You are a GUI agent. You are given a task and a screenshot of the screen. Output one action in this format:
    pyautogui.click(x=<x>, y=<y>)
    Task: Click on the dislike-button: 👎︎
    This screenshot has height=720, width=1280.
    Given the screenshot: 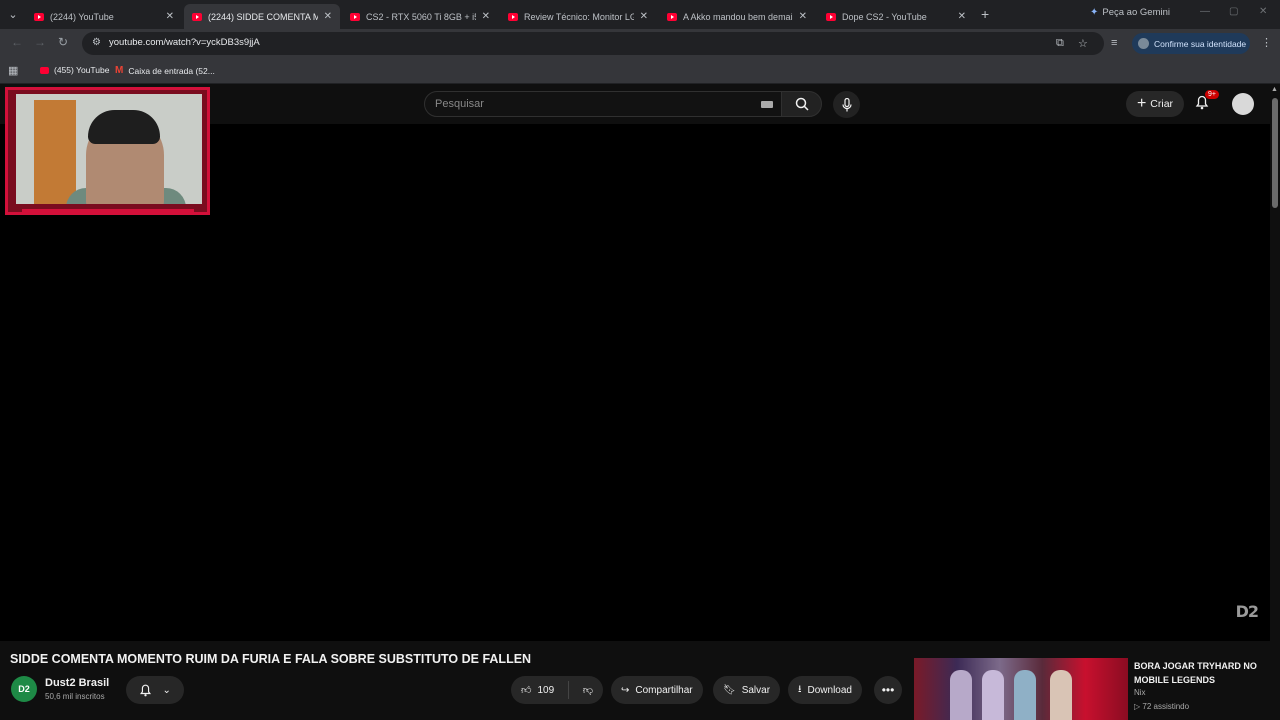 What is the action you would take?
    pyautogui.click(x=588, y=690)
    